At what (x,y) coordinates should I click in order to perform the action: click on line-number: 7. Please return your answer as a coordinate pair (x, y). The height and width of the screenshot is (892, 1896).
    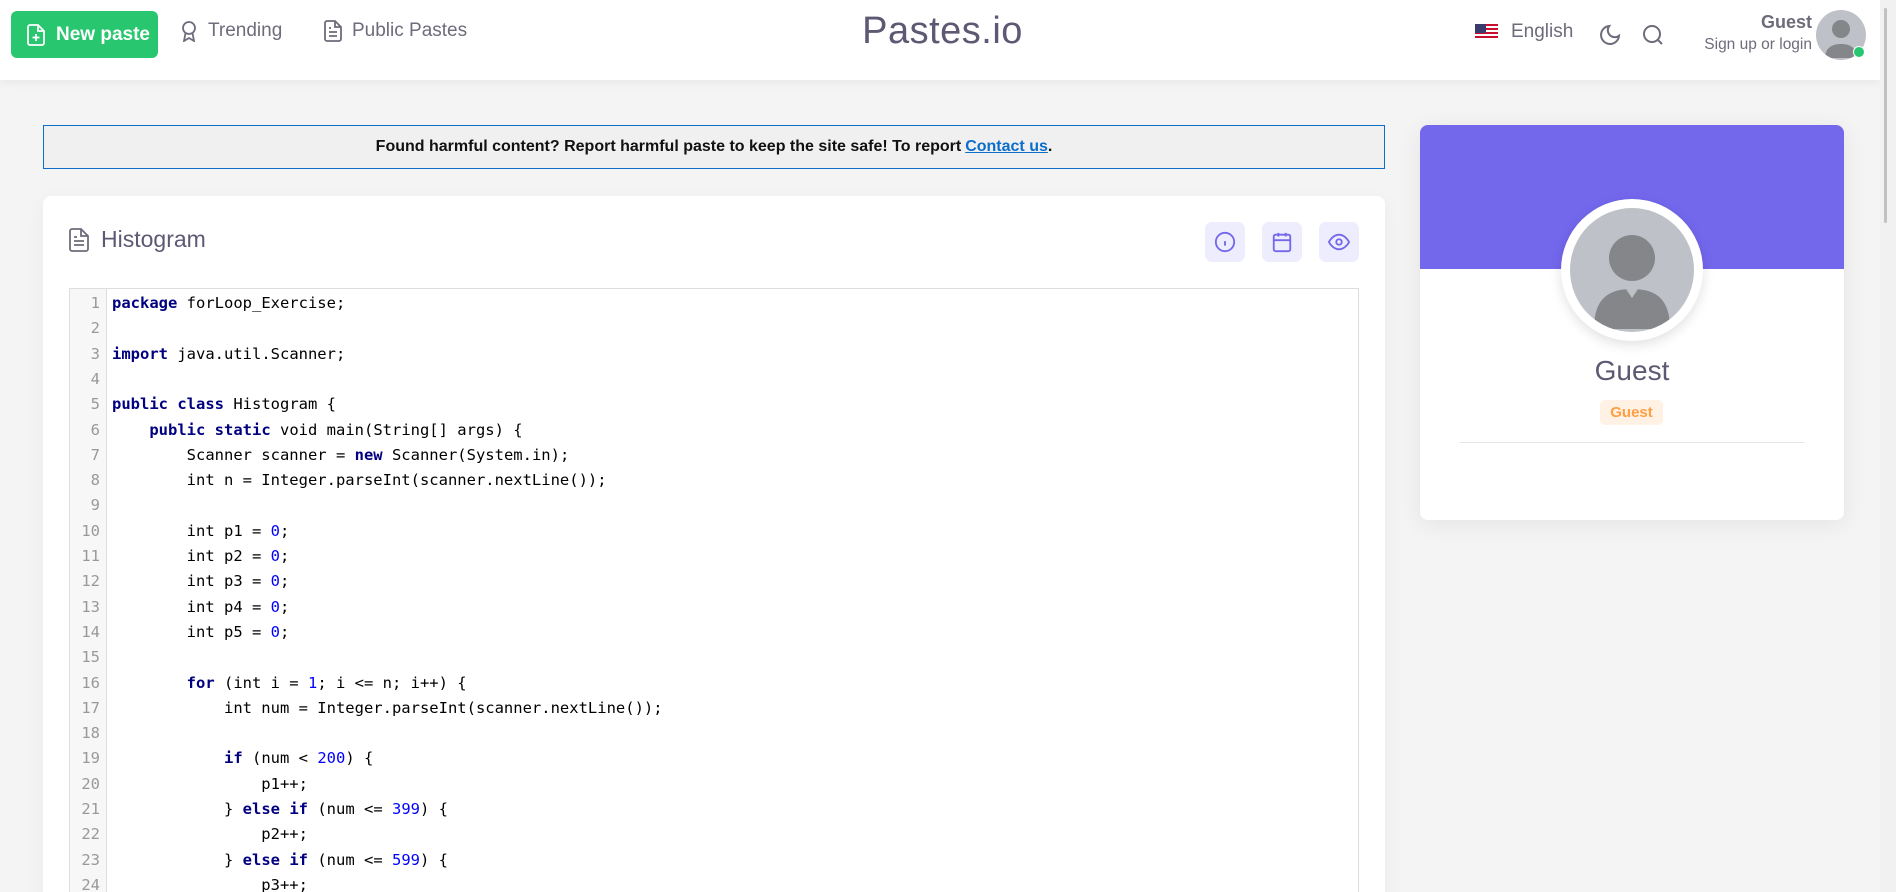
    Looking at the image, I should click on (95, 454).